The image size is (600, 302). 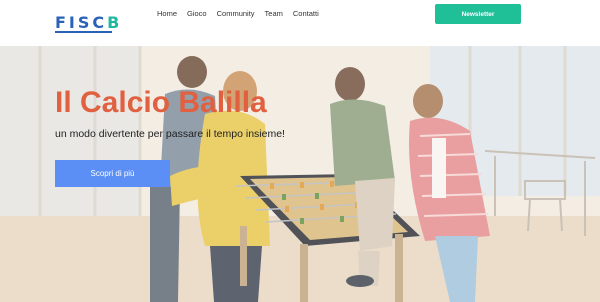 What do you see at coordinates (167, 13) in the screenshot?
I see `nav-item-home: Home` at bounding box center [167, 13].